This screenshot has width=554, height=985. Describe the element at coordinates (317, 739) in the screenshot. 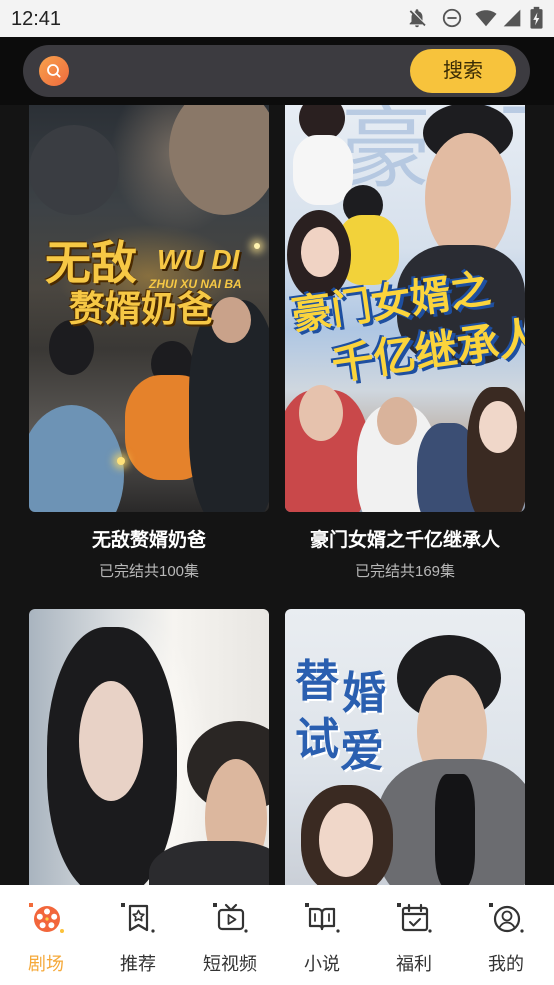

I see `poster-title-char: 试` at that location.